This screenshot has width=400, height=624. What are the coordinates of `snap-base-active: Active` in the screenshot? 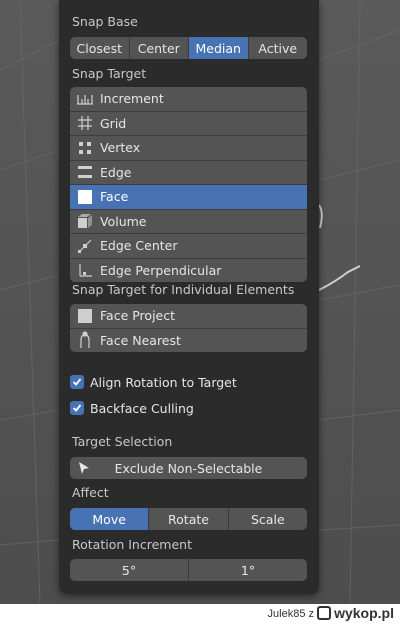 It's located at (278, 48).